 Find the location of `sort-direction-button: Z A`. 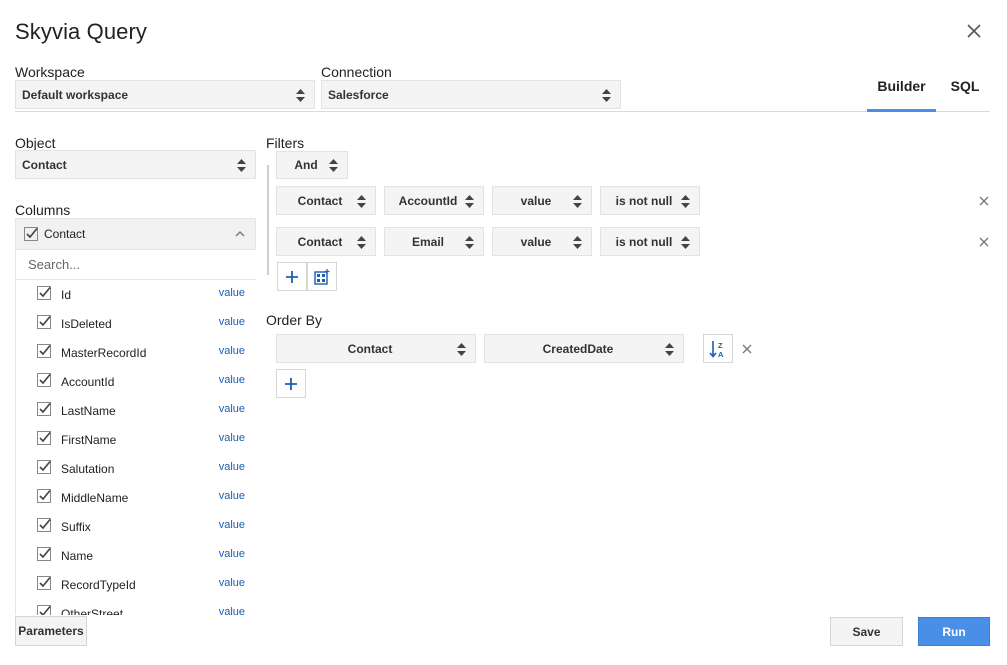

sort-direction-button: Z A is located at coordinates (718, 348).